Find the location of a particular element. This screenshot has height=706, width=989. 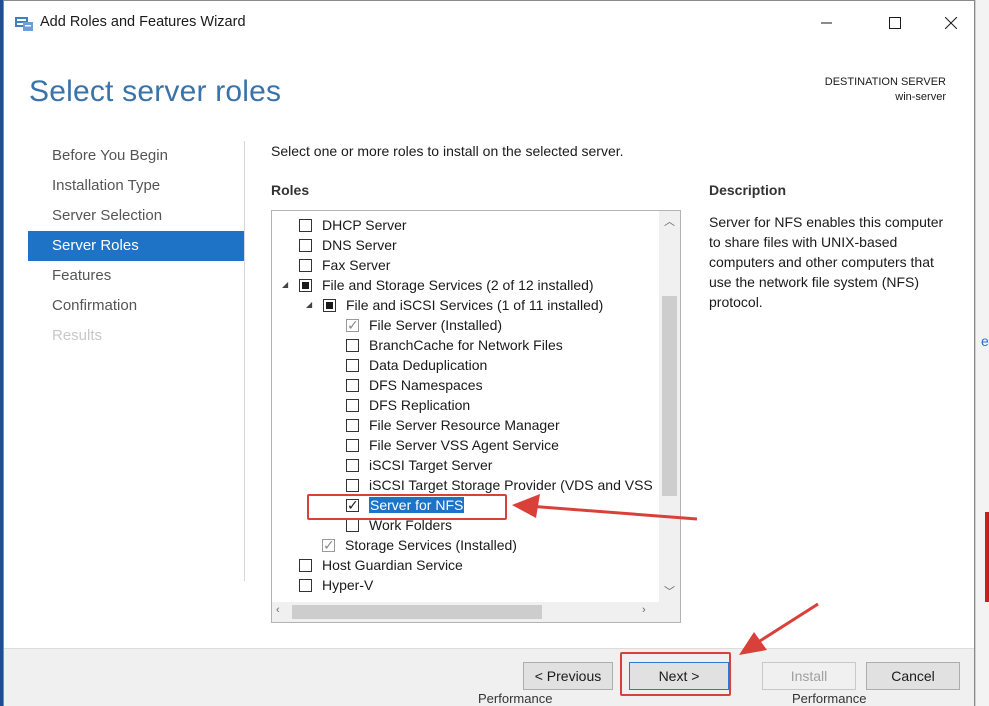

server-manager-icon is located at coordinates (24, 24).